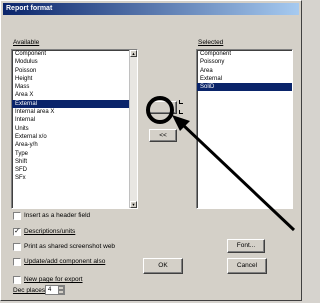 This screenshot has width=320, height=303. What do you see at coordinates (244, 54) in the screenshot?
I see `selected-list-item: Component` at bounding box center [244, 54].